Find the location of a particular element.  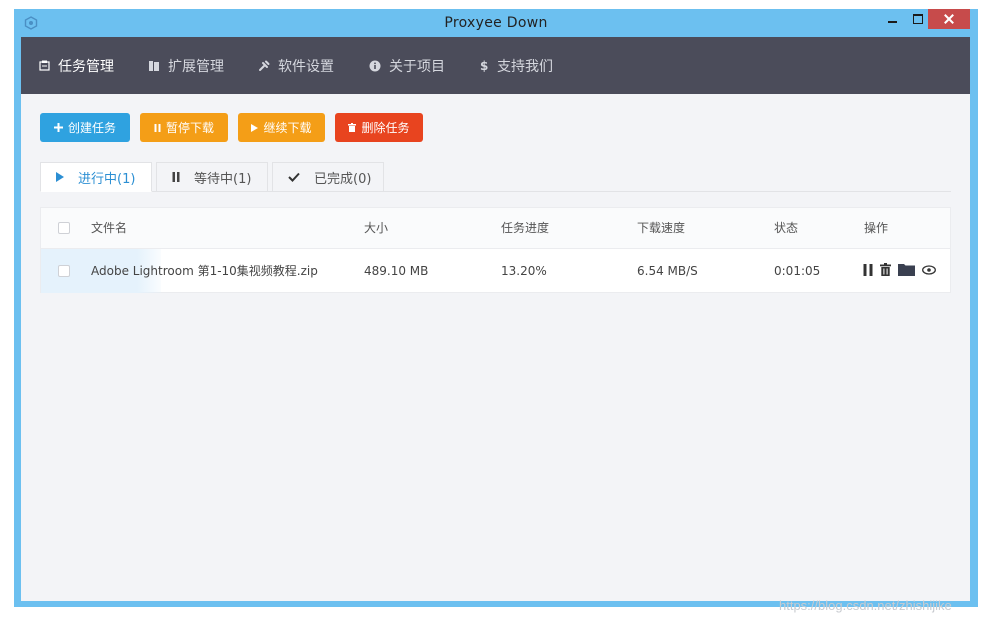

folder-icon is located at coordinates (906, 269).